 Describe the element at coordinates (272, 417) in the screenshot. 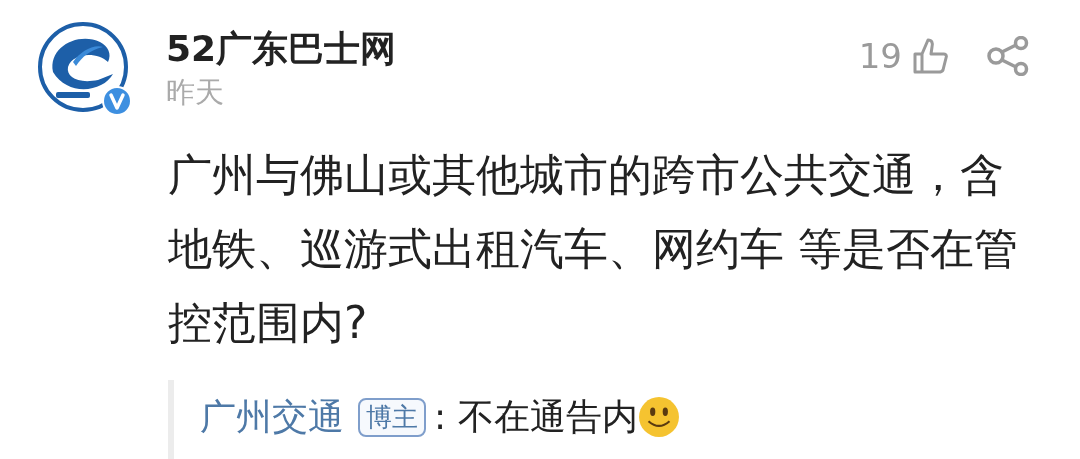

I see `reply-author-link: 广州交通` at that location.